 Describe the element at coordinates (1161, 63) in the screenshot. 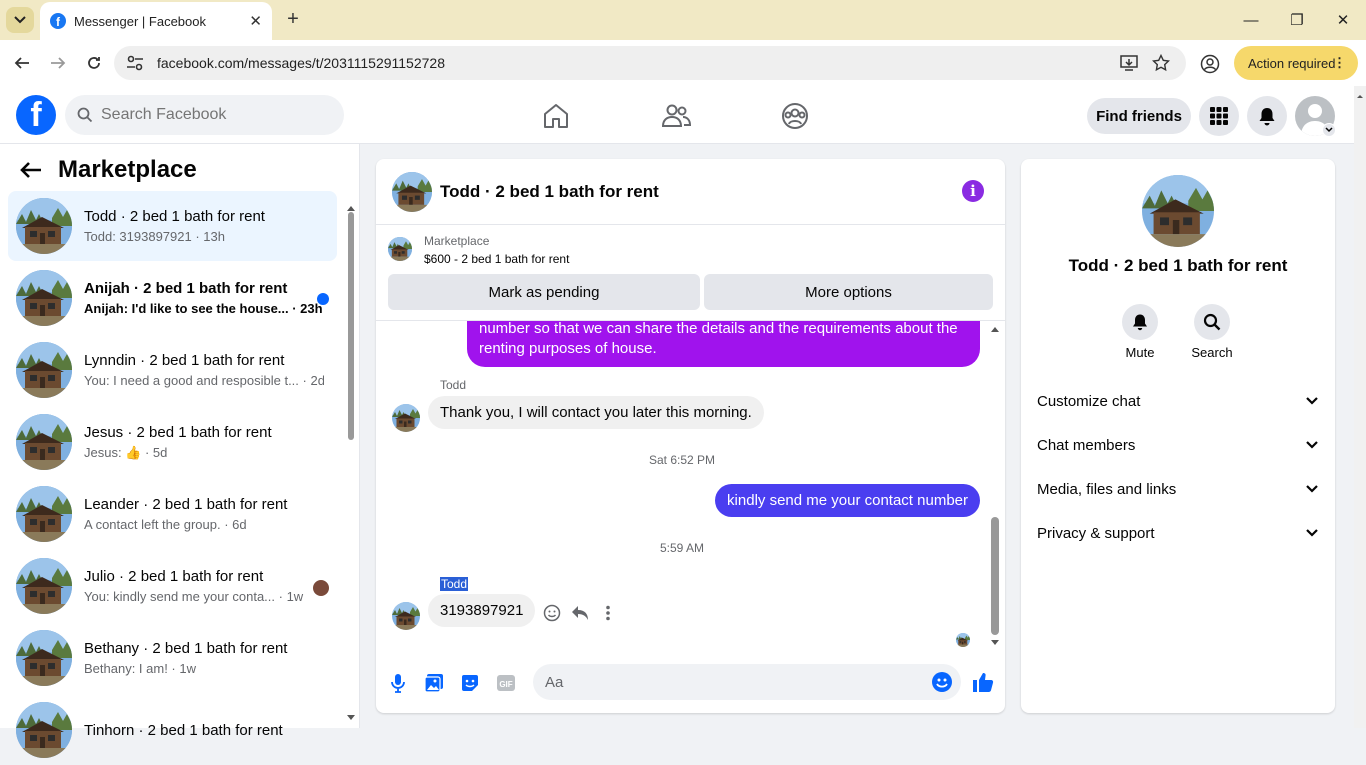

I see `bookmark-star-icon` at that location.